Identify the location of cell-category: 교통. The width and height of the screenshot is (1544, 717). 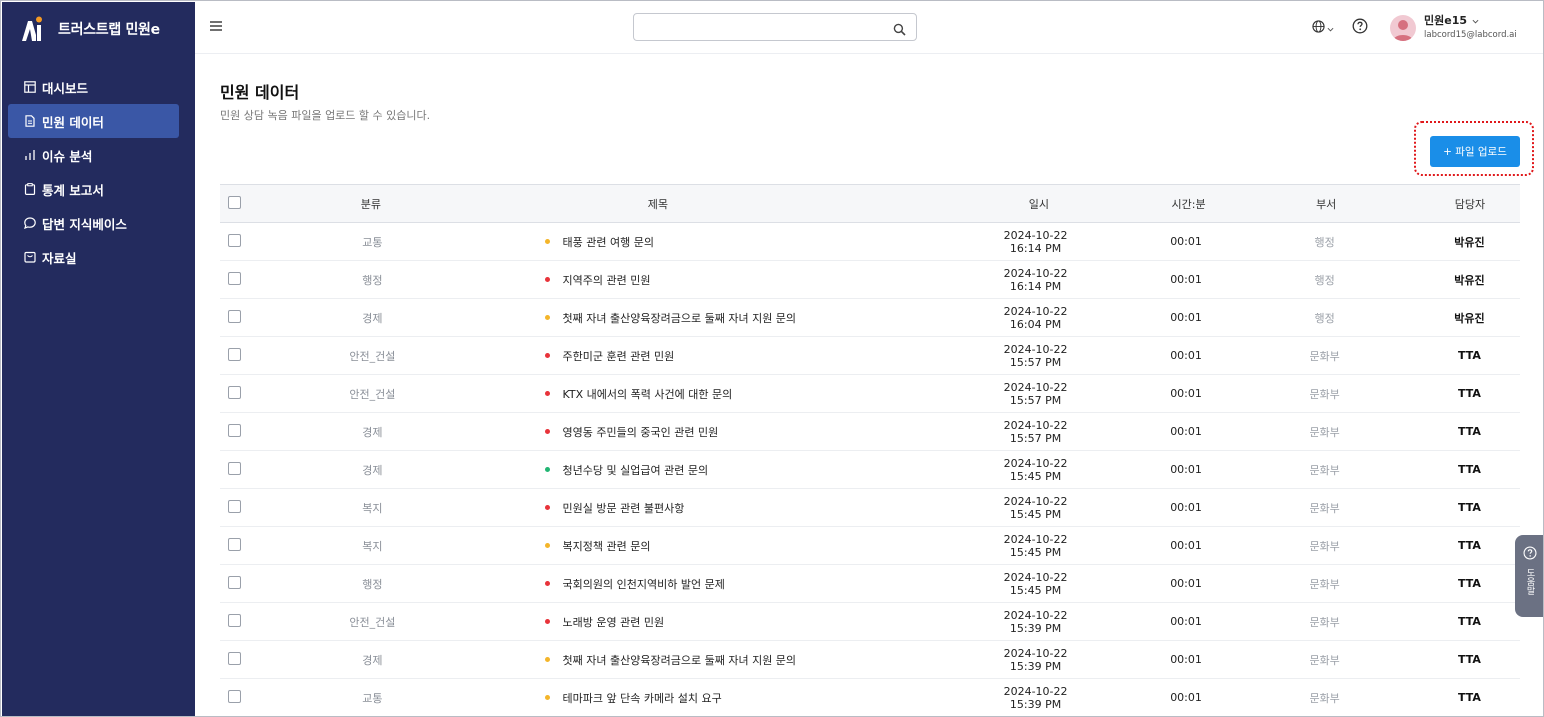
(372, 698).